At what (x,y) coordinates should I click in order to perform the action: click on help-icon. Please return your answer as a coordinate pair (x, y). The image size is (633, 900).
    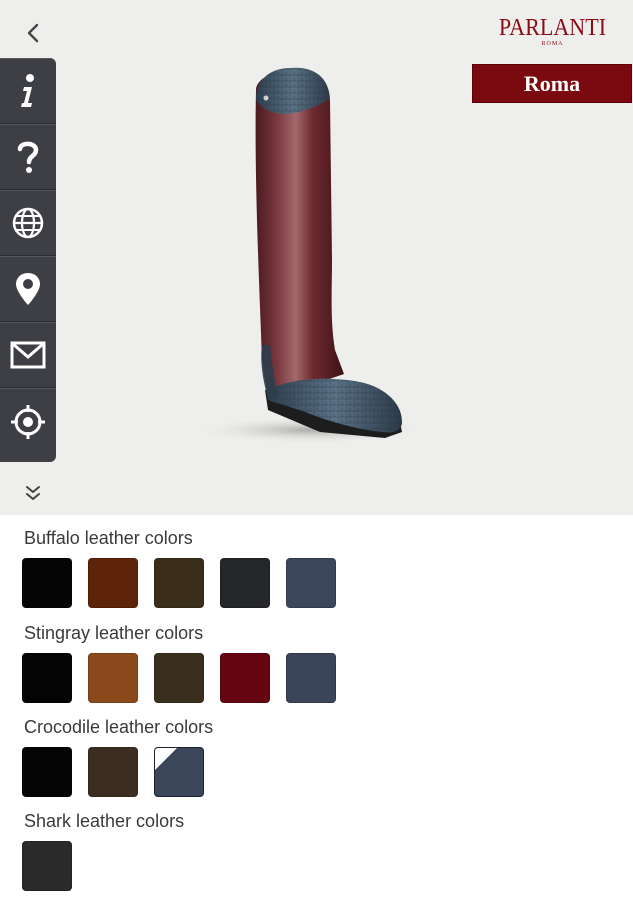
    Looking at the image, I should click on (28, 157).